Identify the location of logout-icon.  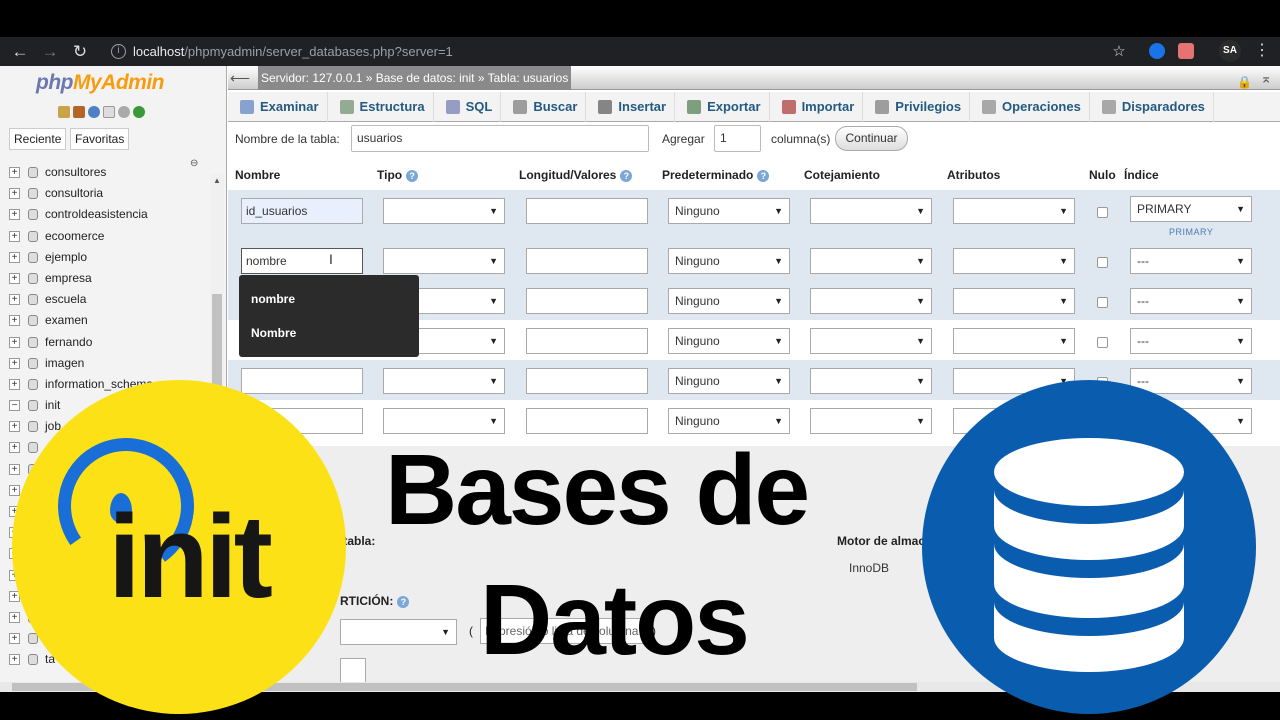
(79, 112).